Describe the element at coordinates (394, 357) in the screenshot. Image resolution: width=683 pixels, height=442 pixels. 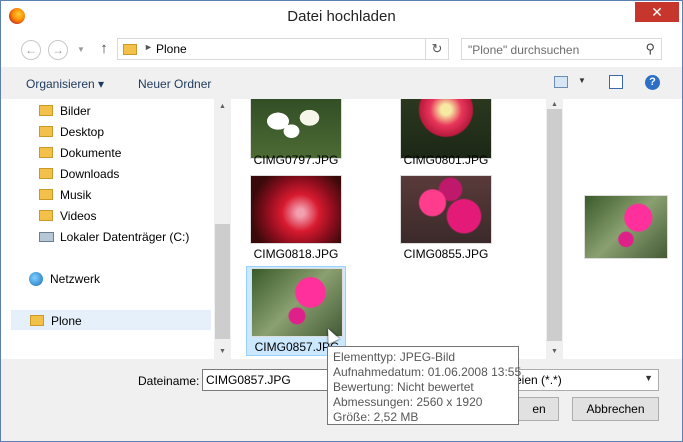
I see `tooltip-type: Elementtyp: JPEG-Bild` at that location.